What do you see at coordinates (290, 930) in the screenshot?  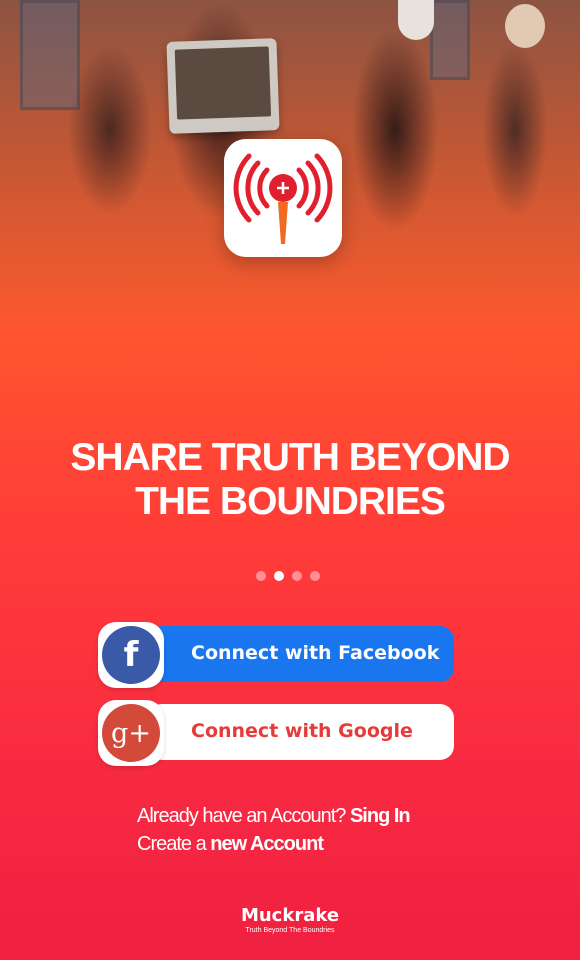 I see `brand-tagline: Truth Beyond The Boundries` at bounding box center [290, 930].